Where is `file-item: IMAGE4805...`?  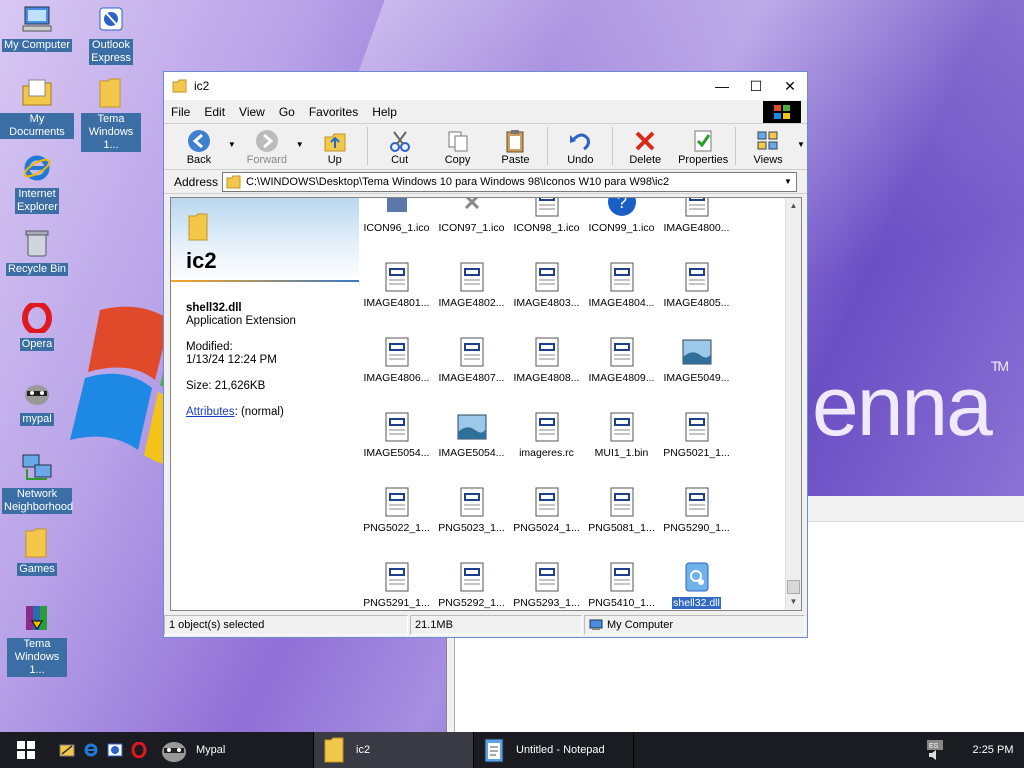 file-item: IMAGE4805... is located at coordinates (696, 285).